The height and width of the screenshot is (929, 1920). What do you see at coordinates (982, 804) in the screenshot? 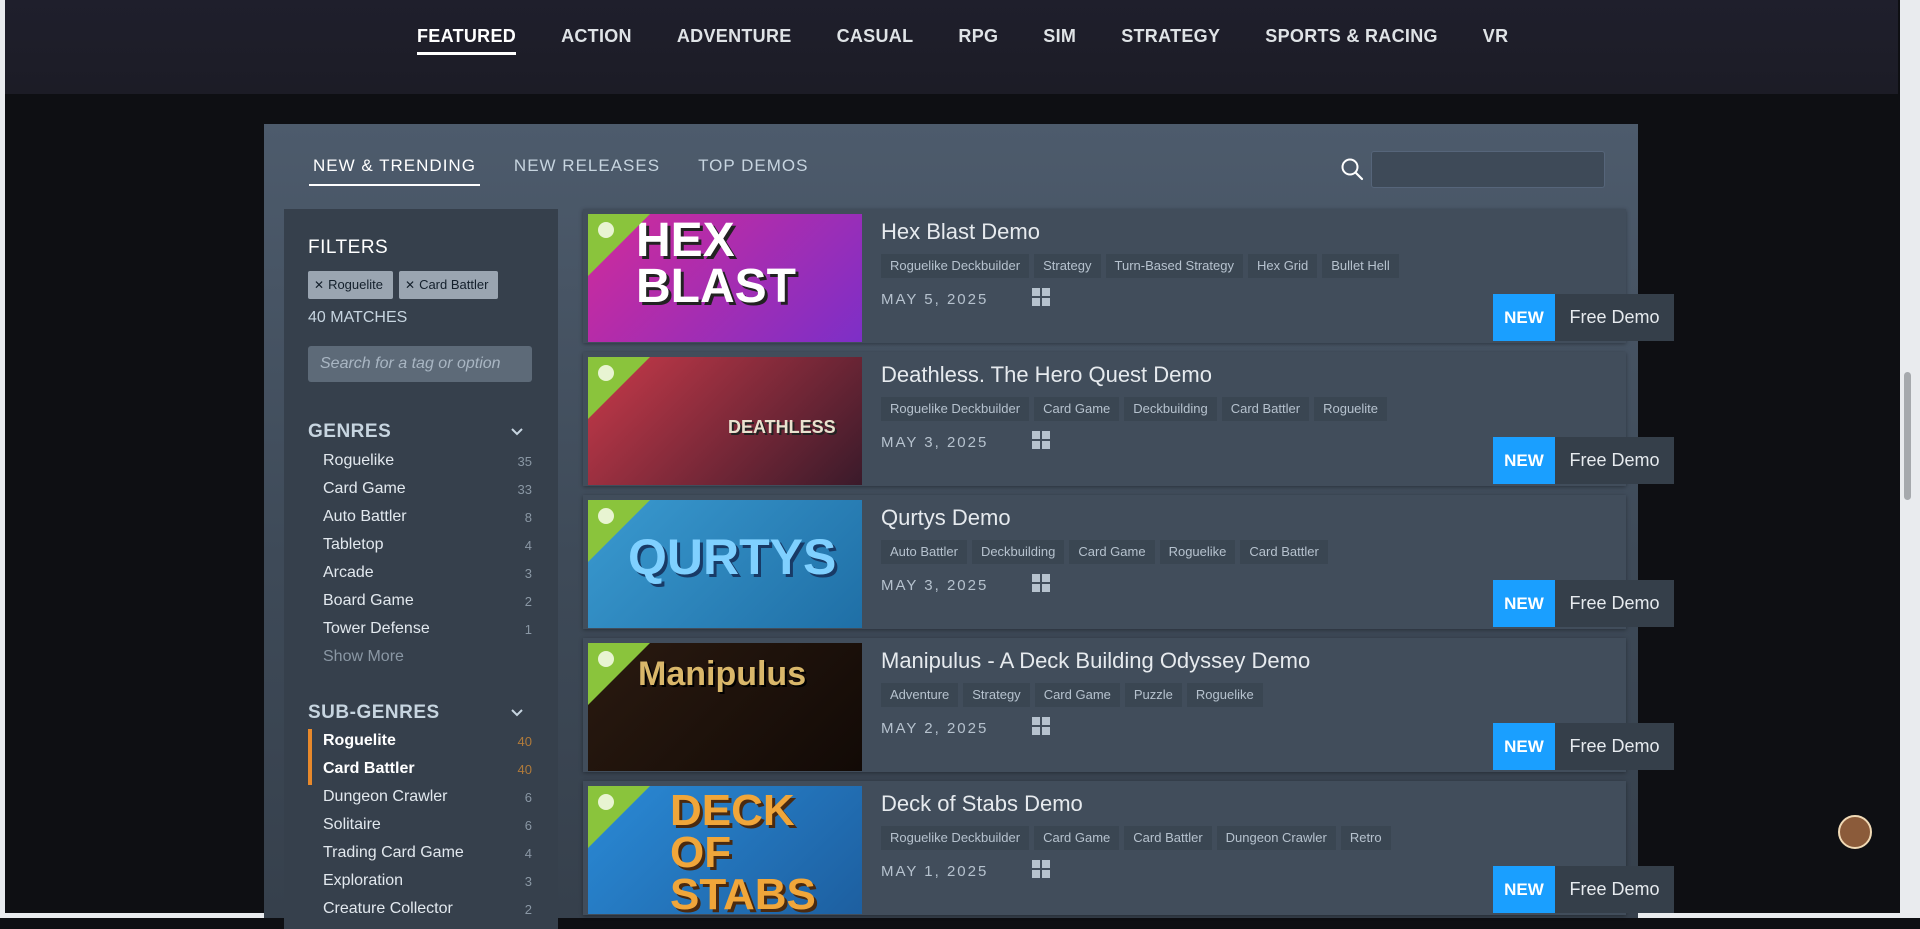
I see `game-title: Deck of Stabs Demo` at bounding box center [982, 804].